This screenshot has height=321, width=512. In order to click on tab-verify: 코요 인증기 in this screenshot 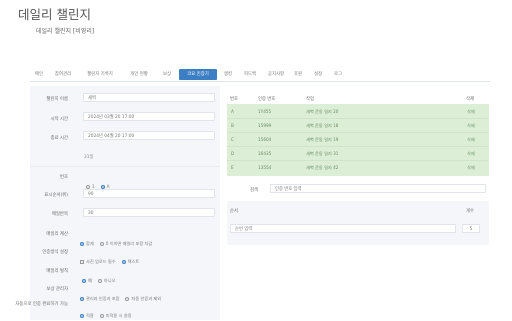, I will do `click(198, 74)`.